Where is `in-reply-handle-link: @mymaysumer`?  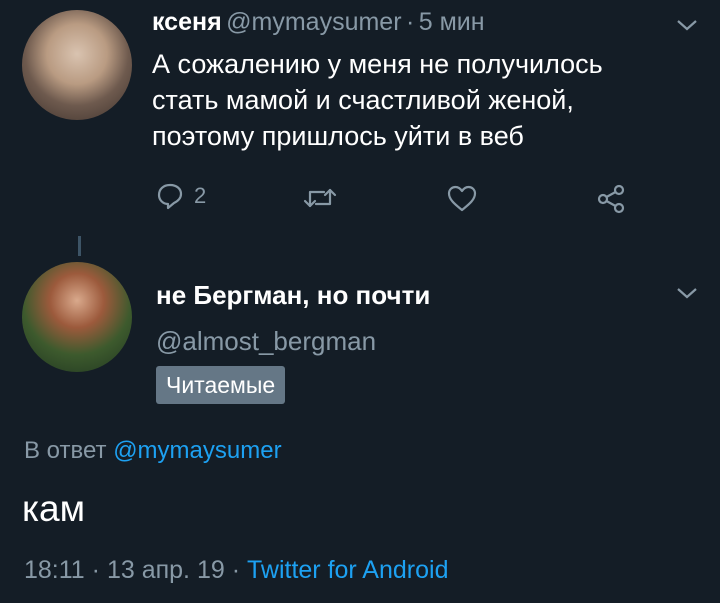 in-reply-handle-link: @mymaysumer is located at coordinates (197, 450).